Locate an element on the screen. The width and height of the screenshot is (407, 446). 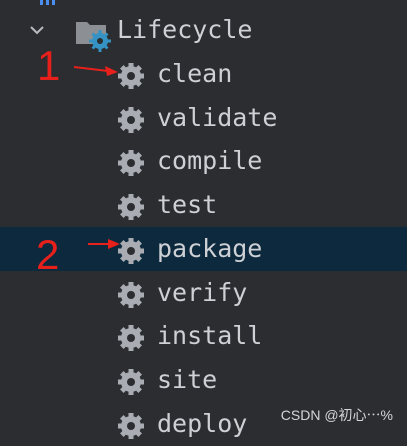
tree-node-label: test is located at coordinates (187, 205).